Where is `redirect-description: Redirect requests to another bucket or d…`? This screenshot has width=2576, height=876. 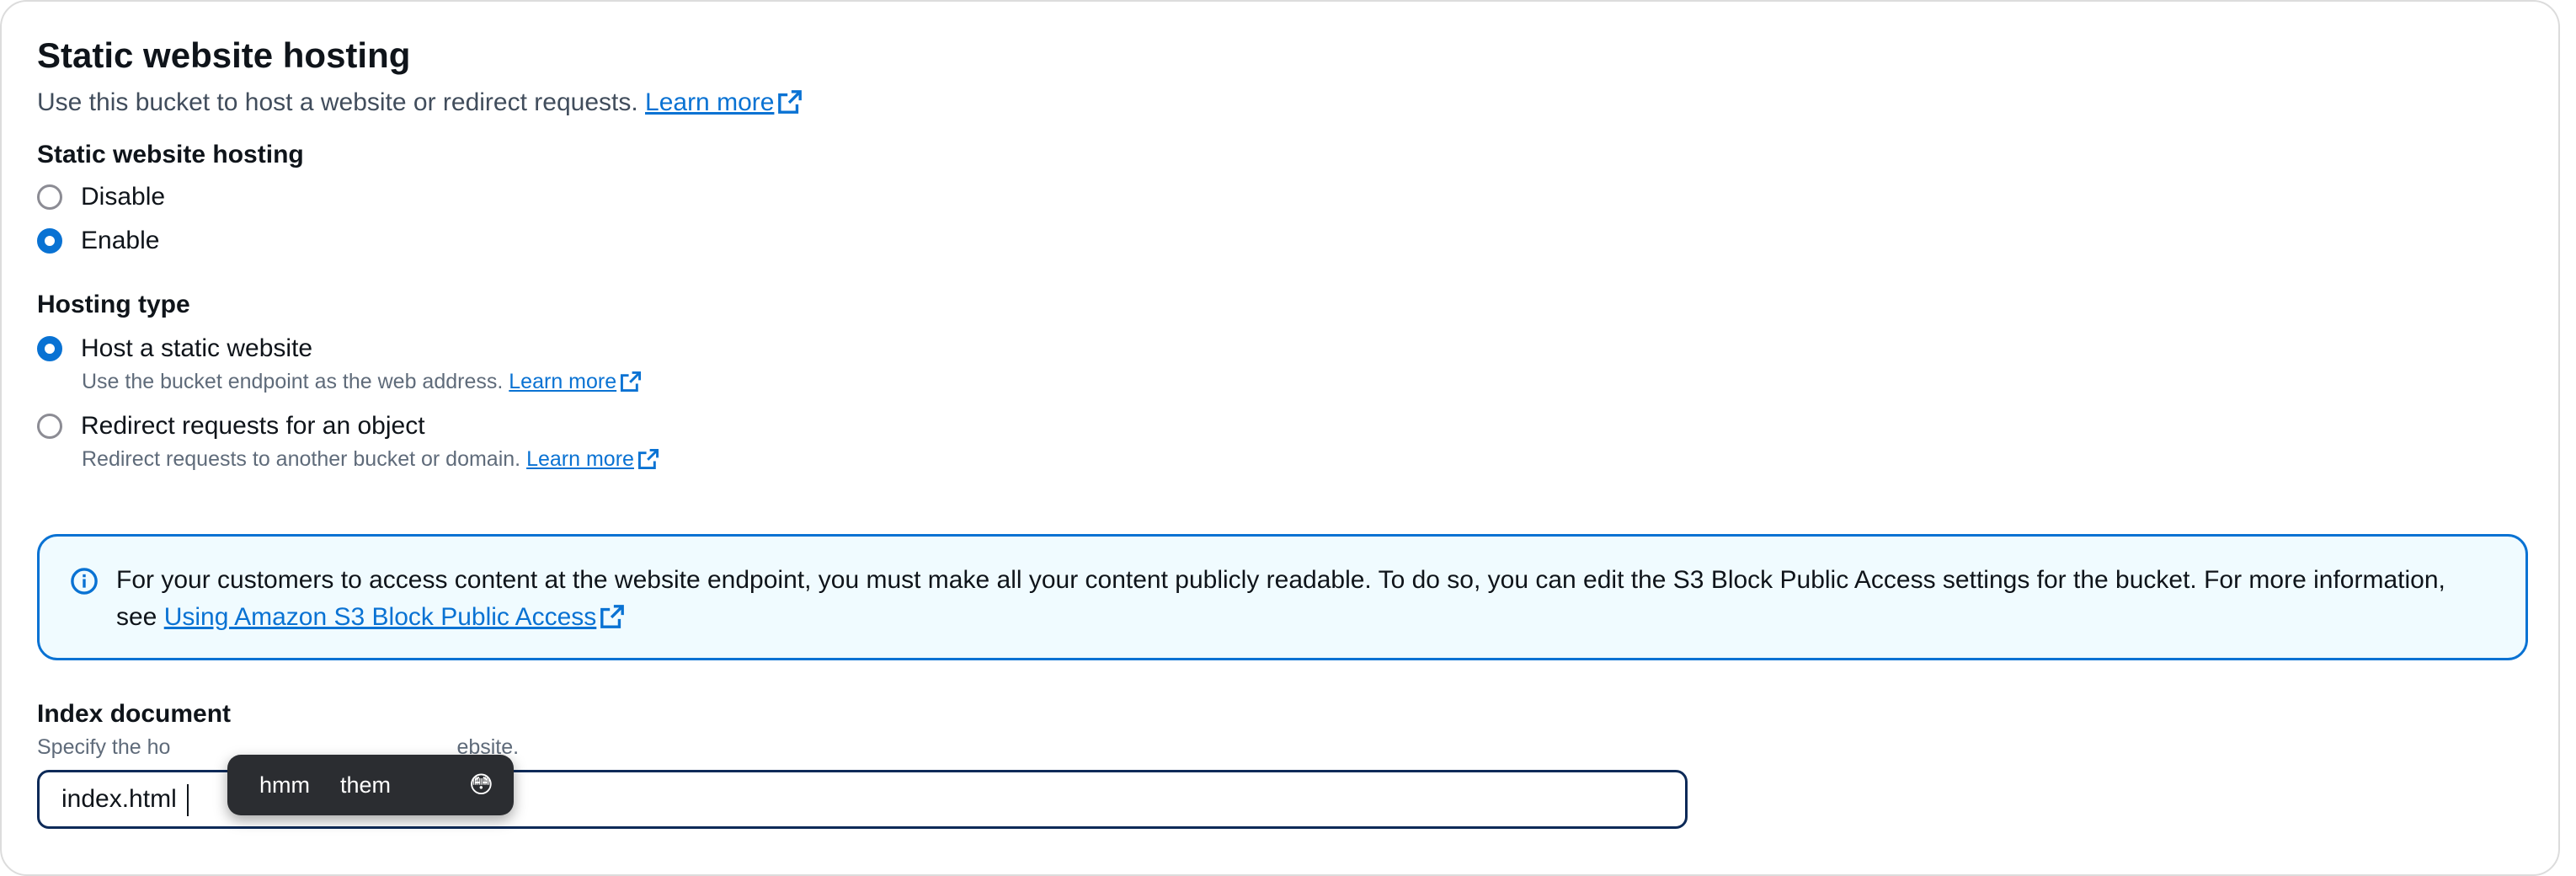 redirect-description: Redirect requests to another bucket or d… is located at coordinates (1306, 459).